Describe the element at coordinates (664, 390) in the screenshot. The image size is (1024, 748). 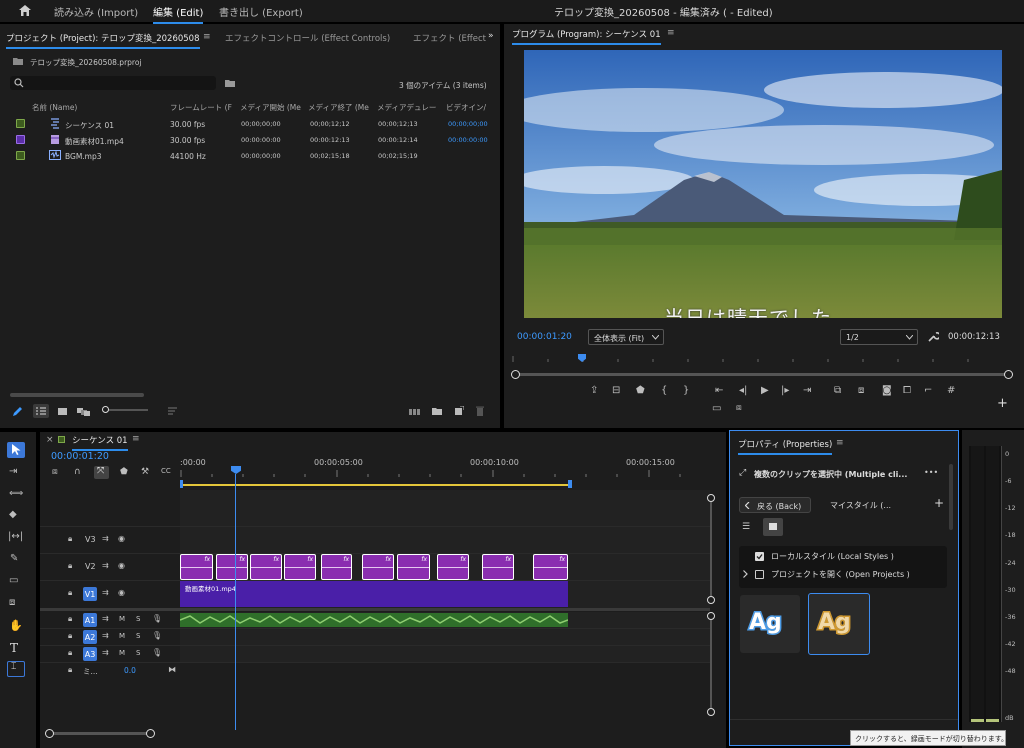
I see `mark-in-icon: {` at that location.